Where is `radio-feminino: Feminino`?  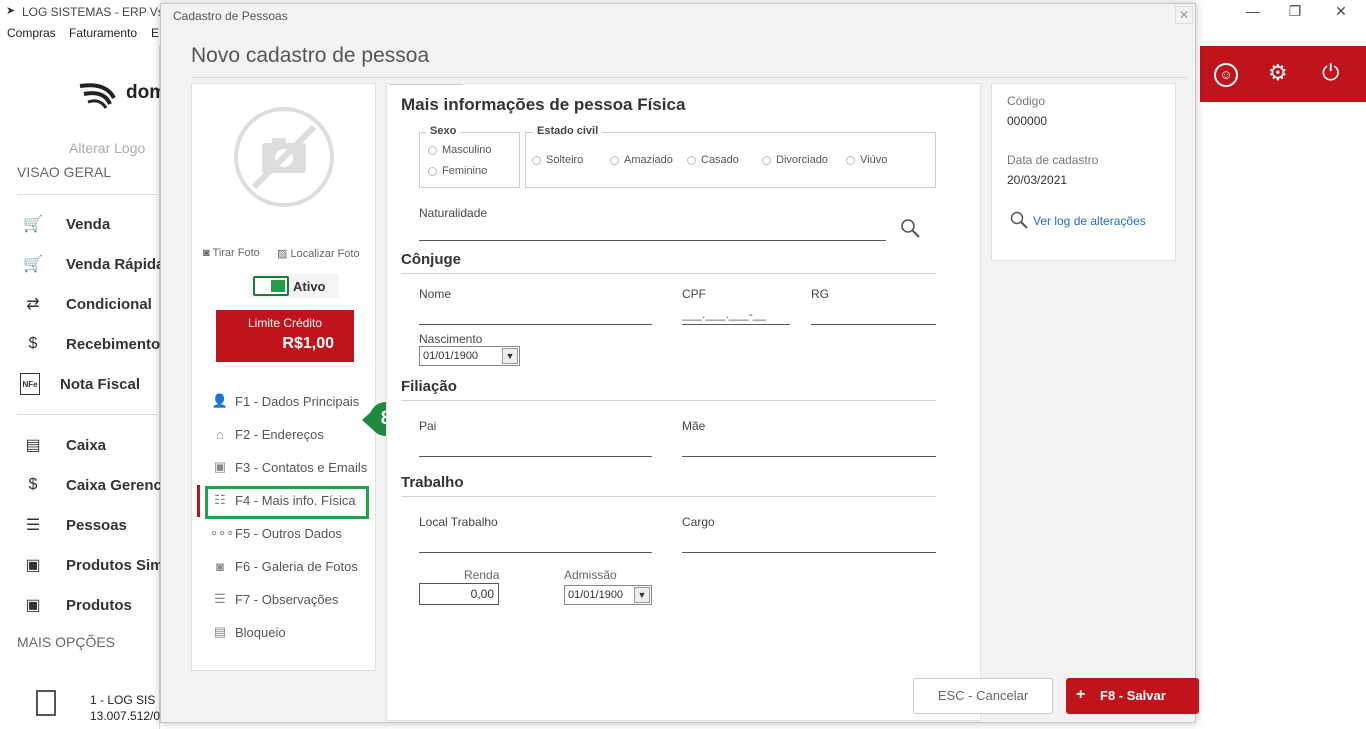 radio-feminino: Feminino is located at coordinates (457, 171).